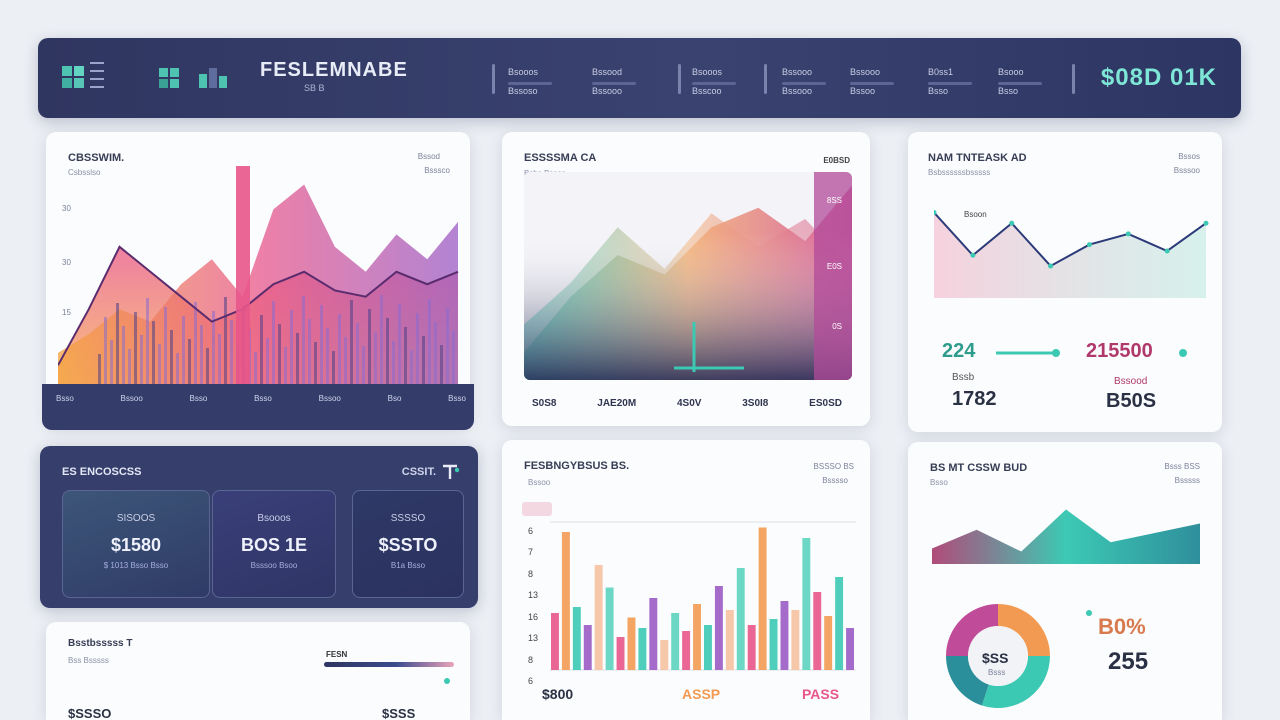 The width and height of the screenshot is (1280, 720). What do you see at coordinates (835, 480) in the screenshot?
I see `card-tag-sub: Bsssso` at bounding box center [835, 480].